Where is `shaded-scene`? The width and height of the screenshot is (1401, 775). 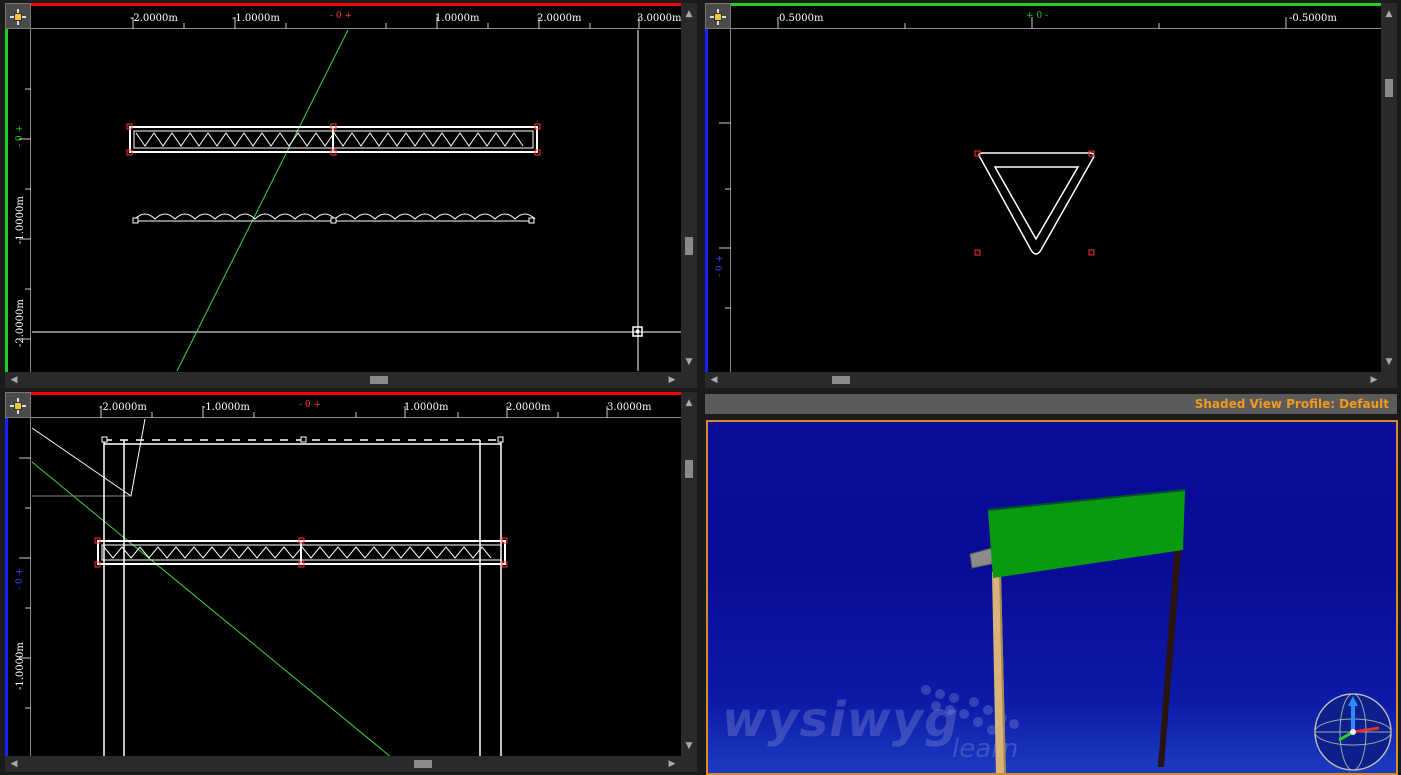
shaded-scene is located at coordinates (1156, 631).